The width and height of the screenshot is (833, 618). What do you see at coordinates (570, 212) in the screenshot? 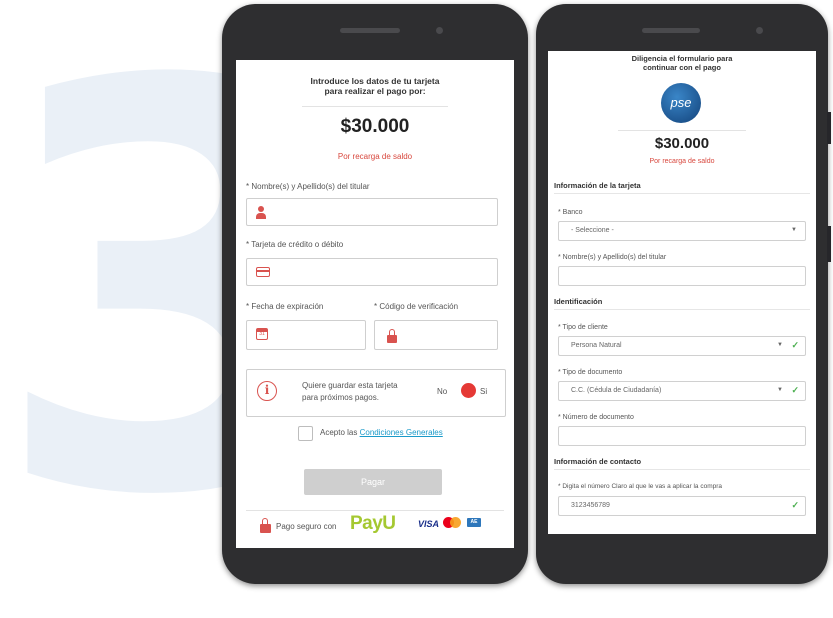
I see `bank-label: * Banco` at bounding box center [570, 212].